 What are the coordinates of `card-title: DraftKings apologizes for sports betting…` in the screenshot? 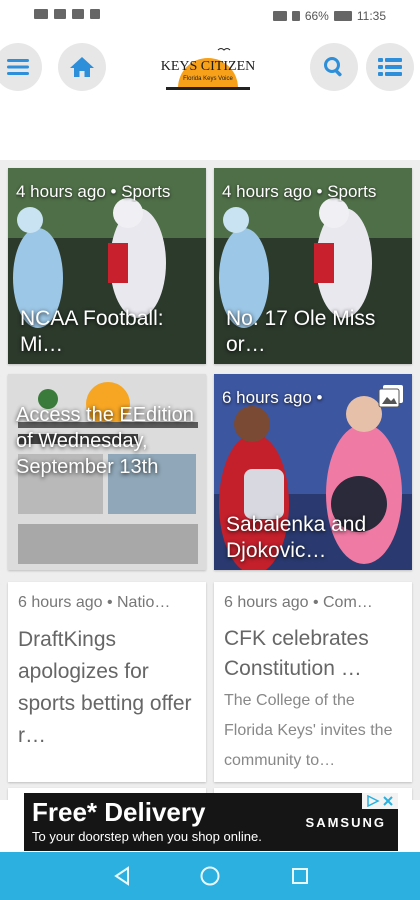 It's located at (105, 687).